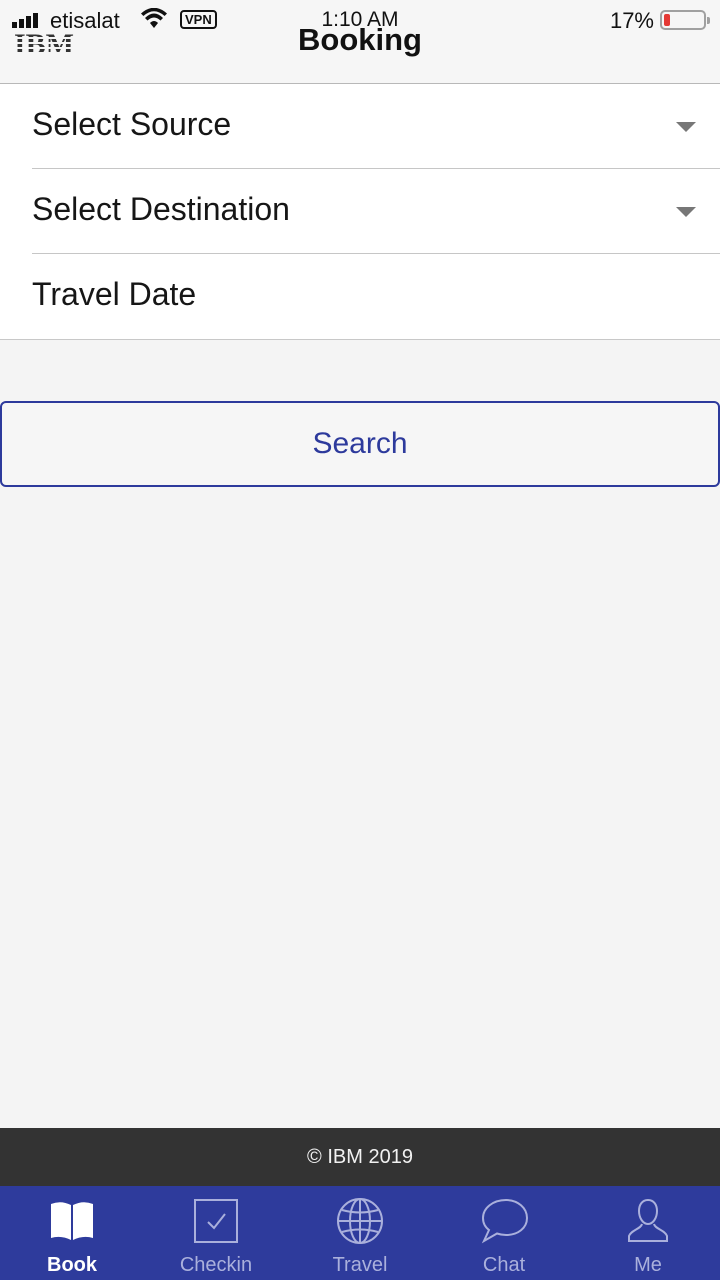  Describe the element at coordinates (648, 1265) in the screenshot. I see `tab-me-label: Me` at that location.